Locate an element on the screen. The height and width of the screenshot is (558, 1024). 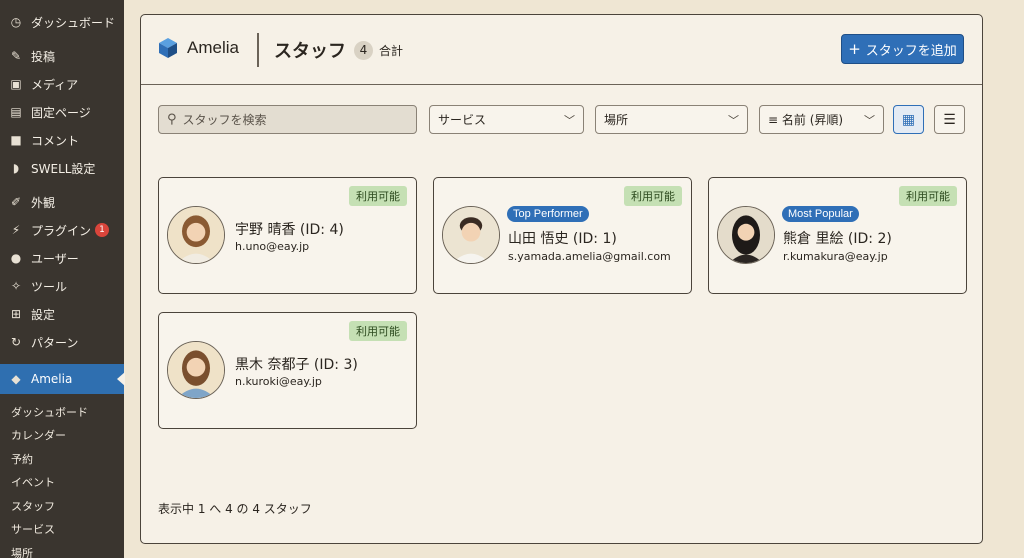
wrench-icon: ✧ is located at coordinates (16, 286).